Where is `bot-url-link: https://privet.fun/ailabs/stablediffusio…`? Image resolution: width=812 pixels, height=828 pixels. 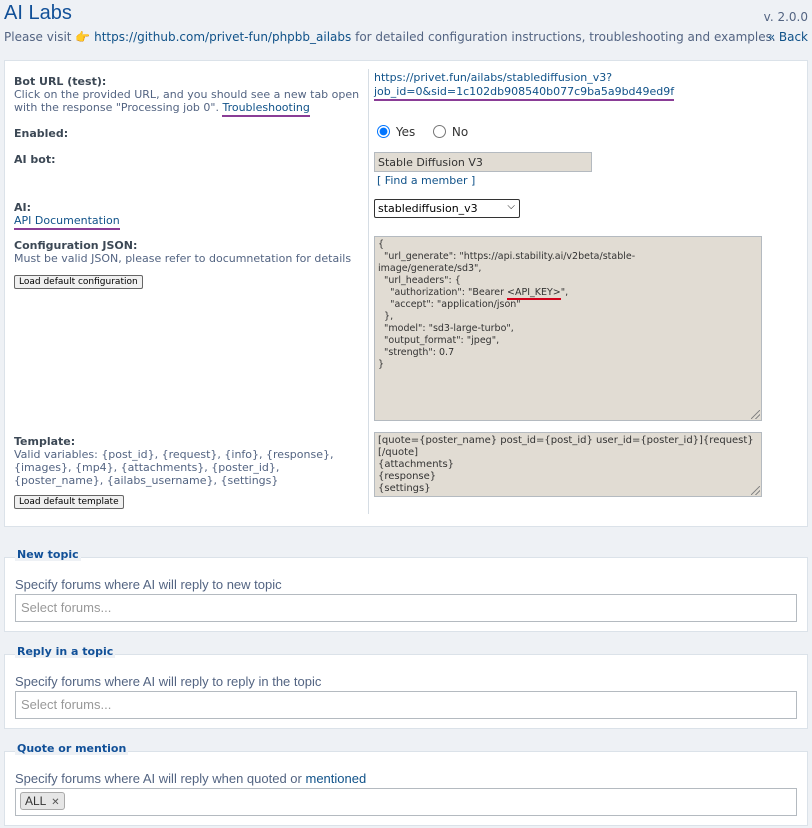 bot-url-link: https://privet.fun/ailabs/stablediffusio… is located at coordinates (524, 86).